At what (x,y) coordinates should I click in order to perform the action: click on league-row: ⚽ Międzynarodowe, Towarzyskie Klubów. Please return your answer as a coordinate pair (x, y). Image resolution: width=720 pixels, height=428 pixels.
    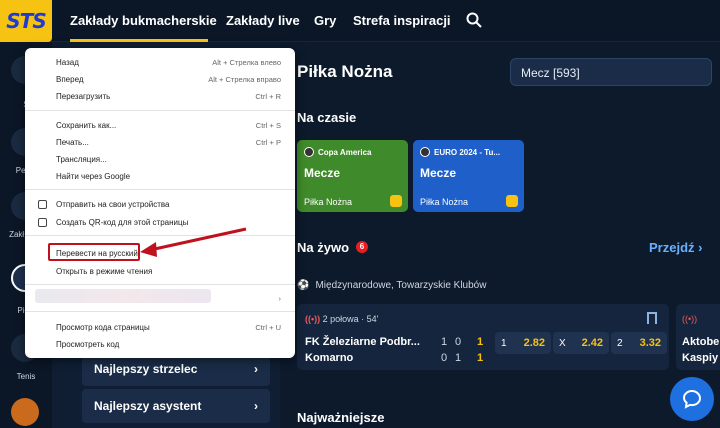
    Looking at the image, I should click on (391, 285).